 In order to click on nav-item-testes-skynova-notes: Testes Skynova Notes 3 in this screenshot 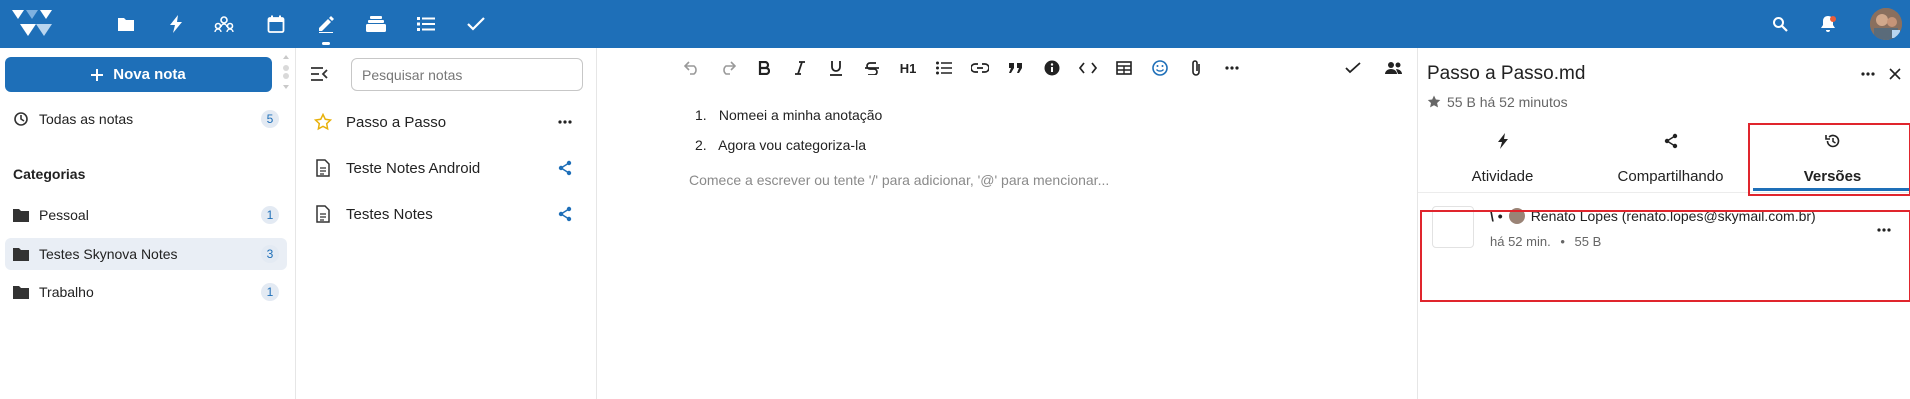, I will do `click(146, 254)`.